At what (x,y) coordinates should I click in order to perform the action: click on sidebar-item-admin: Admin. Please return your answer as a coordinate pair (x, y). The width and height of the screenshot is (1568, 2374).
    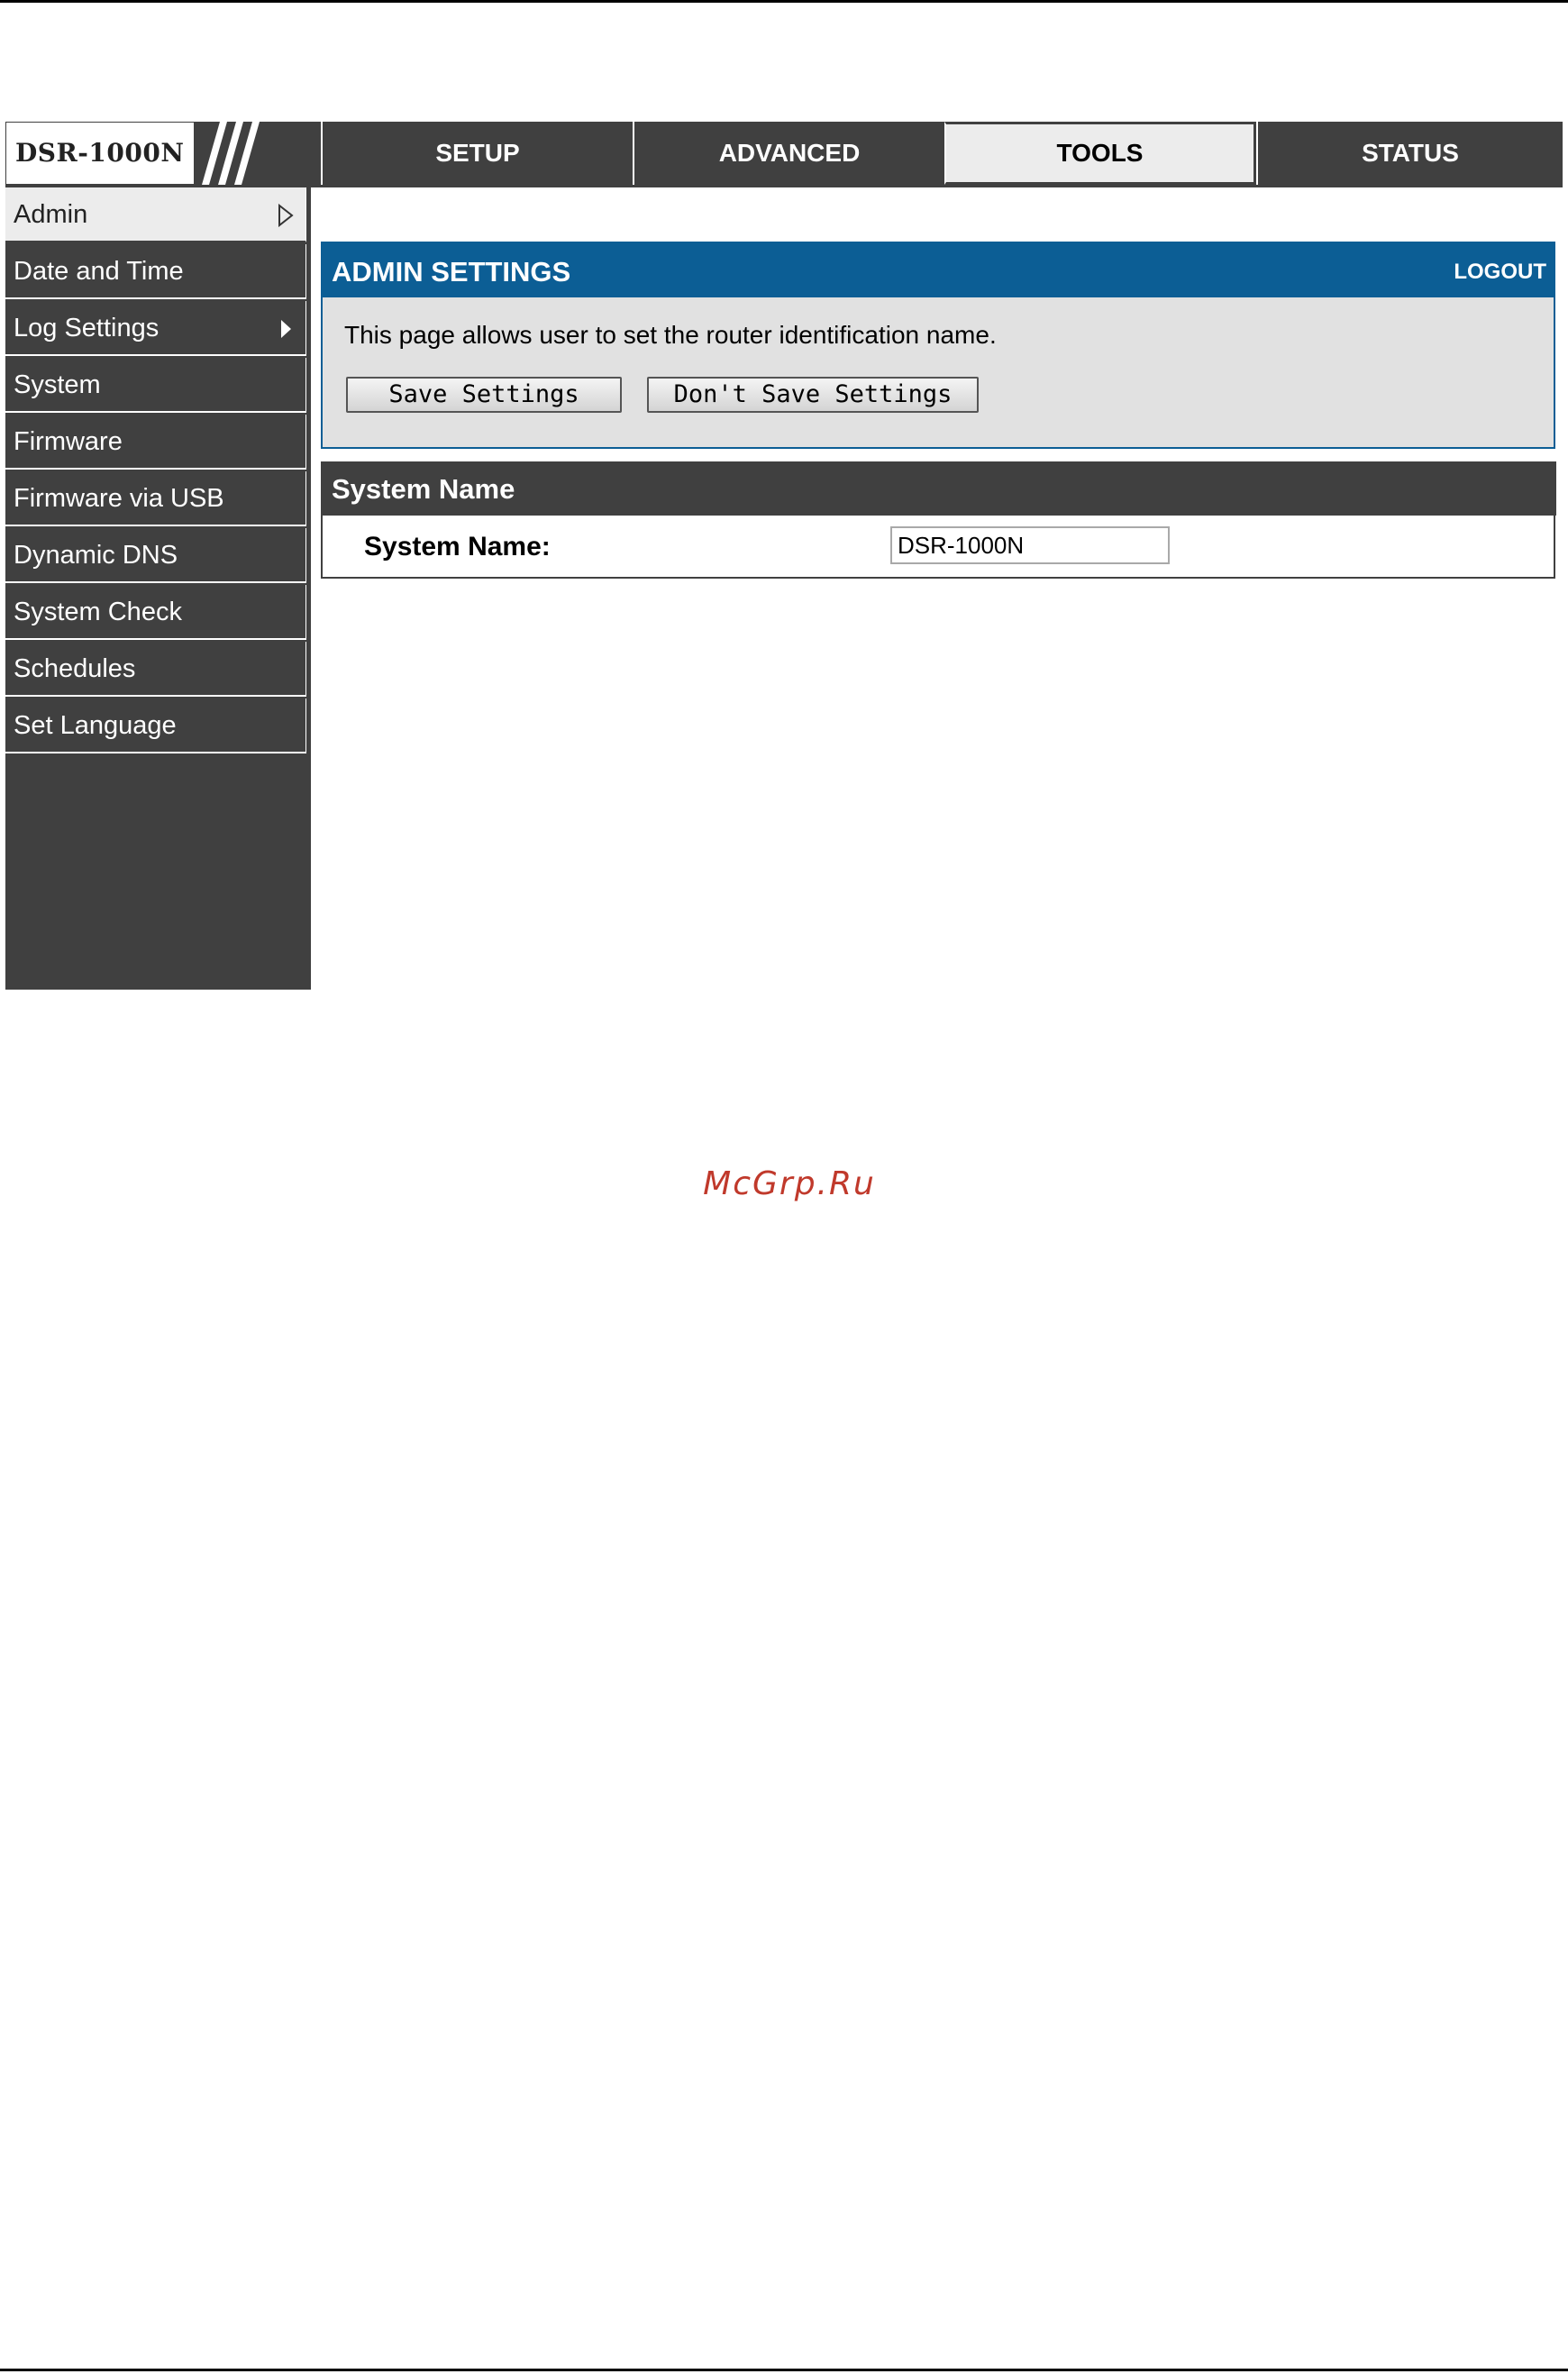
    Looking at the image, I should click on (155, 214).